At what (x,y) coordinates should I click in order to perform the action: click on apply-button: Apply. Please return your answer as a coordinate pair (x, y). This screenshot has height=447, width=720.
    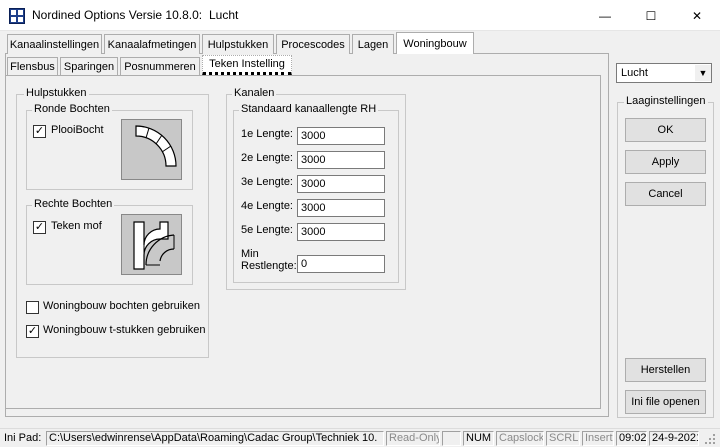
    Looking at the image, I should click on (665, 162).